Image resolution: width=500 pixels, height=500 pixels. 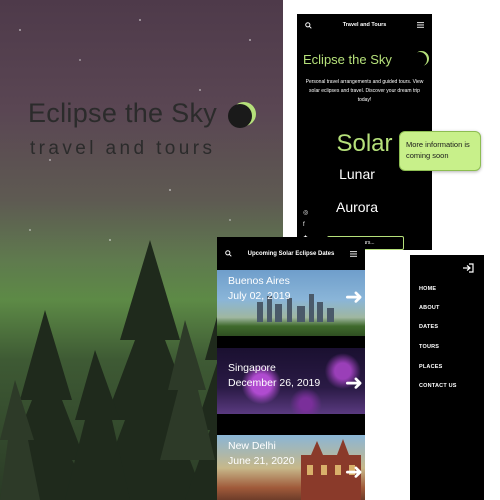 I want to click on phone2-header: Upcoming Solar Eclipse Dates, so click(x=291, y=253).